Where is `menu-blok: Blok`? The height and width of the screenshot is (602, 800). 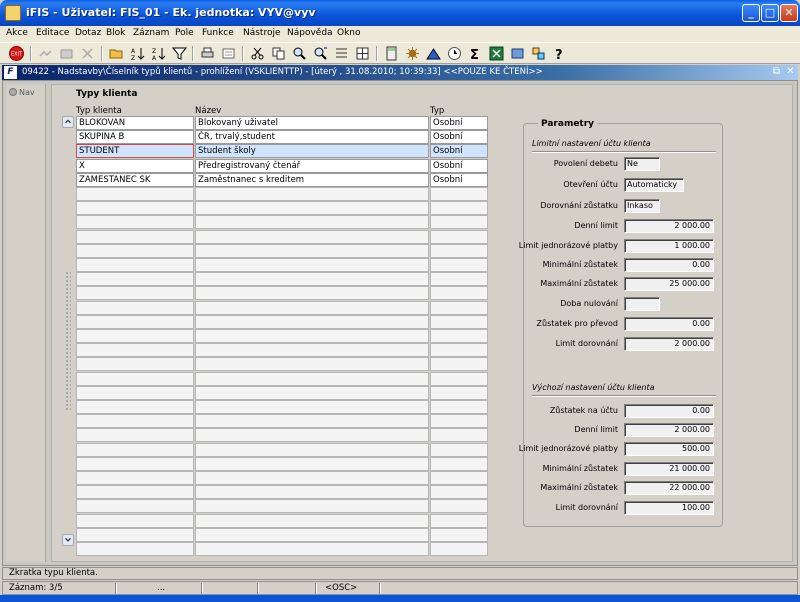
menu-blok: Blok is located at coordinates (115, 33).